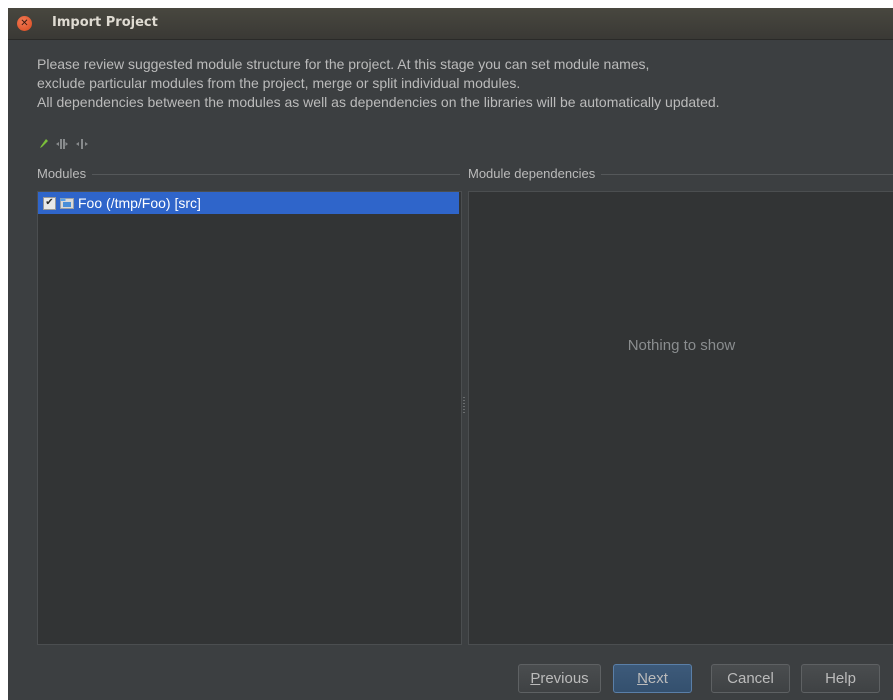 The image size is (893, 700). I want to click on rename-module-button, so click(44, 144).